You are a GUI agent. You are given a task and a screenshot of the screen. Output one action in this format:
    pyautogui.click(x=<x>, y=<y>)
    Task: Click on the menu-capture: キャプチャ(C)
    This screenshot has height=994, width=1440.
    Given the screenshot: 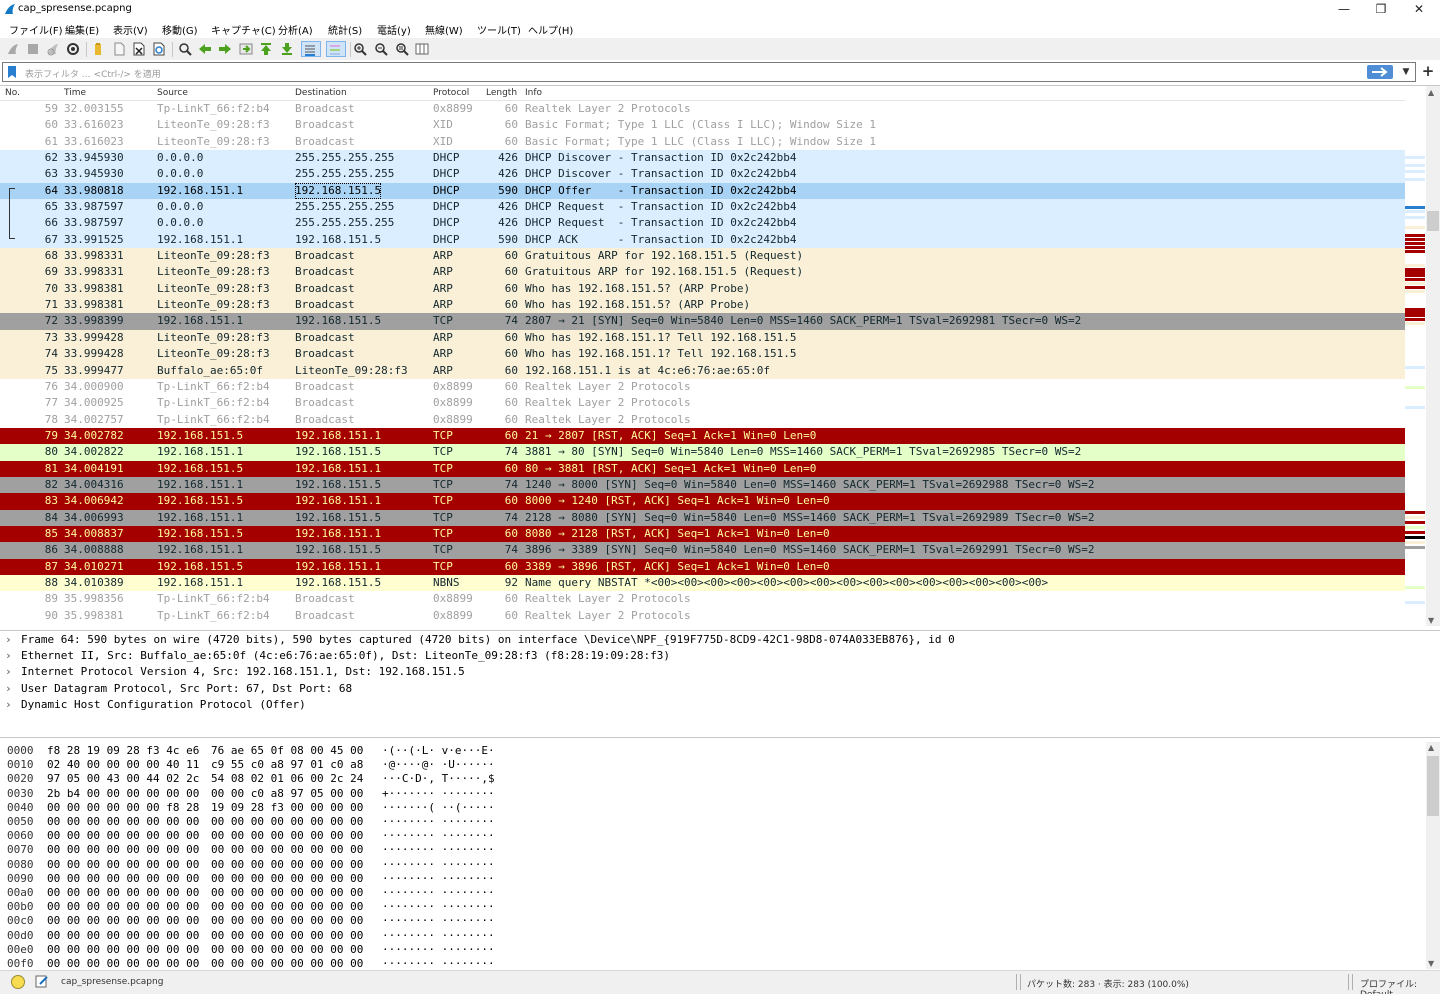 What is the action you would take?
    pyautogui.click(x=243, y=29)
    